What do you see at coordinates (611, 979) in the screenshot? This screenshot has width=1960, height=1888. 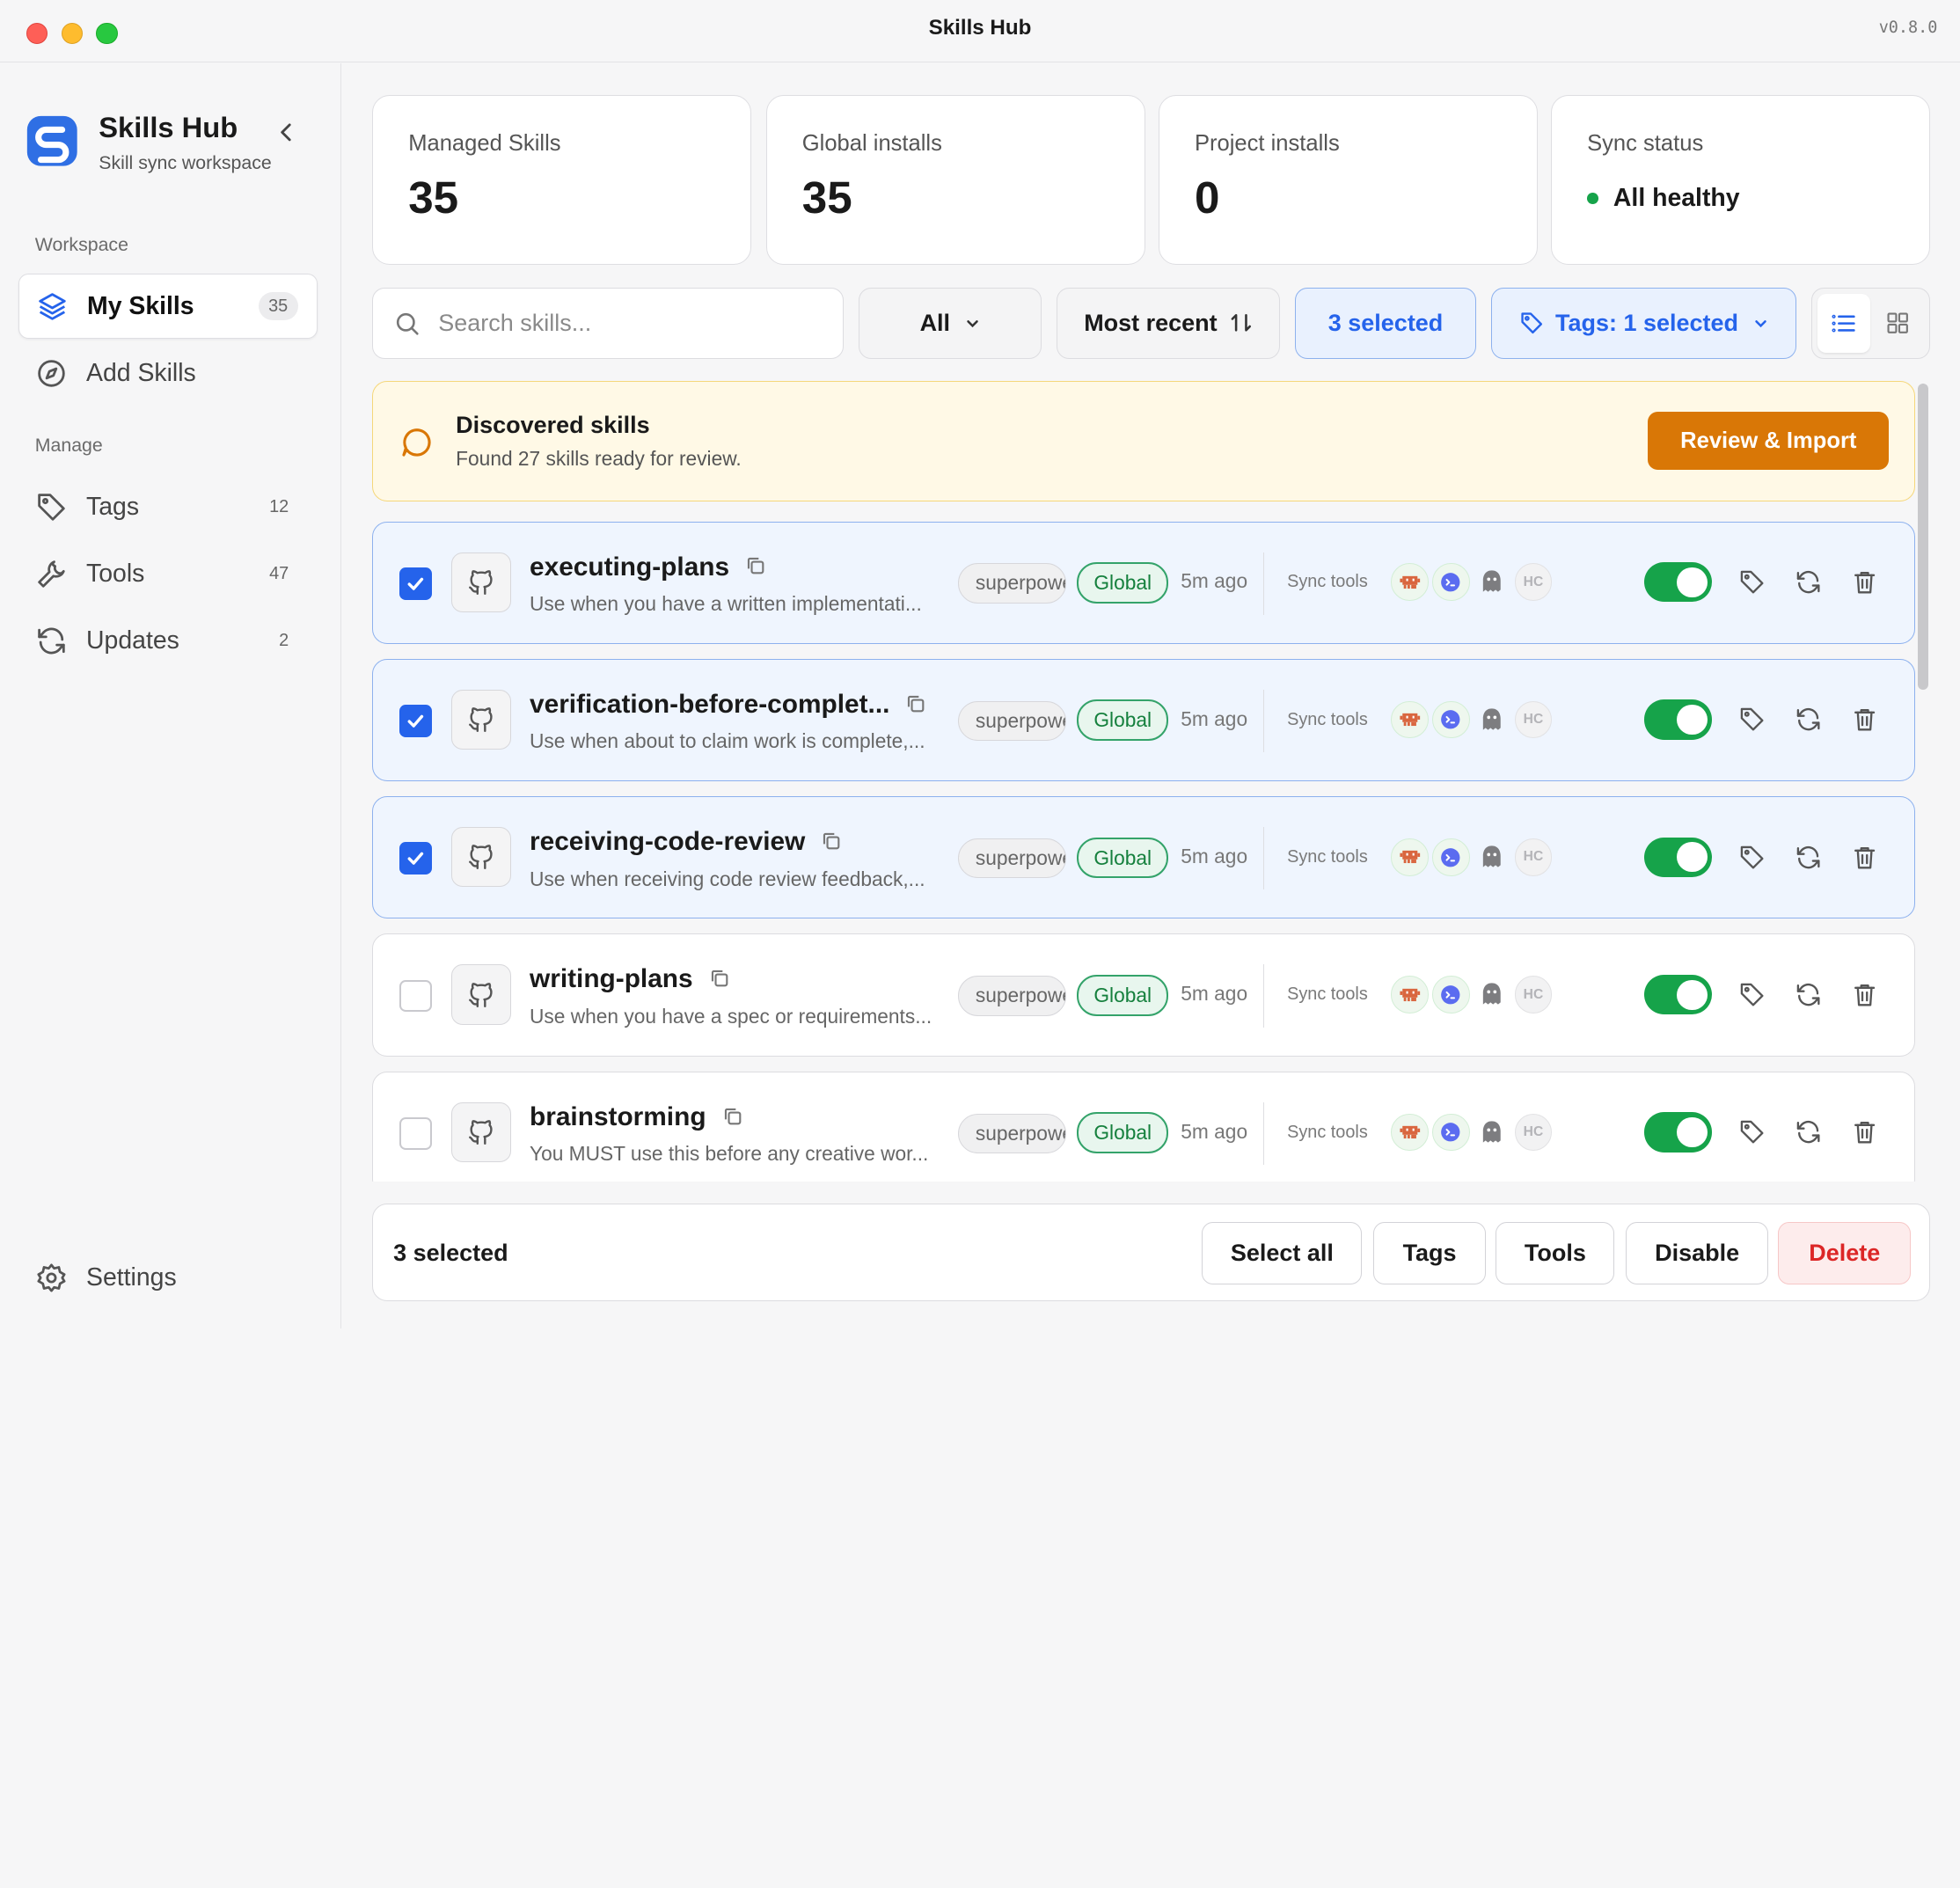 I see `skill-name: writing-plans` at bounding box center [611, 979].